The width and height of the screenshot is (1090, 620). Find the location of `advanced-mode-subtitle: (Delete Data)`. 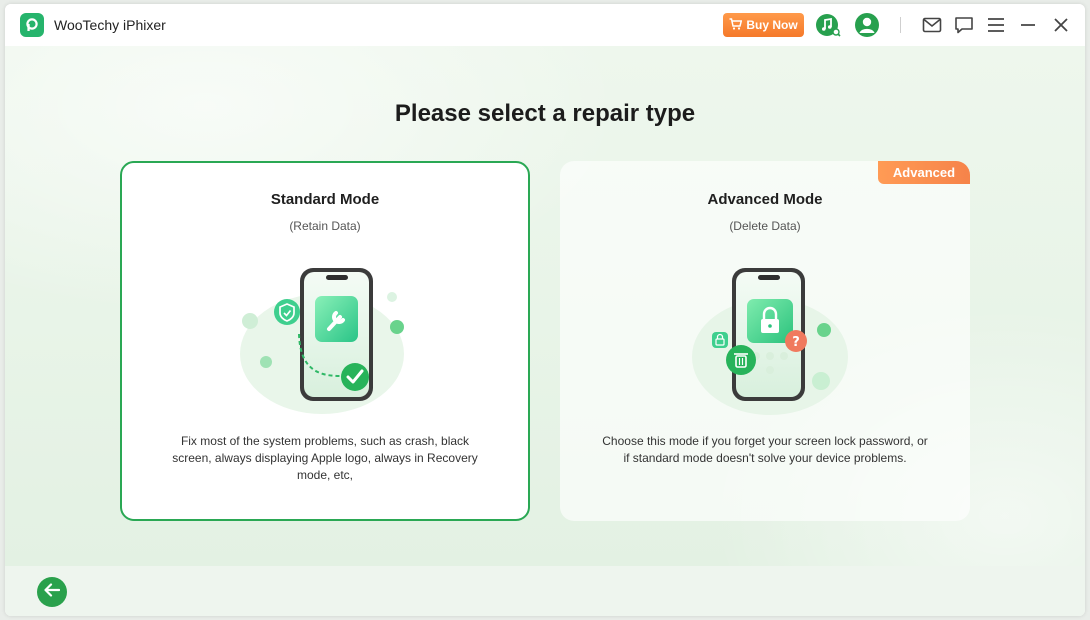

advanced-mode-subtitle: (Delete Data) is located at coordinates (765, 226).